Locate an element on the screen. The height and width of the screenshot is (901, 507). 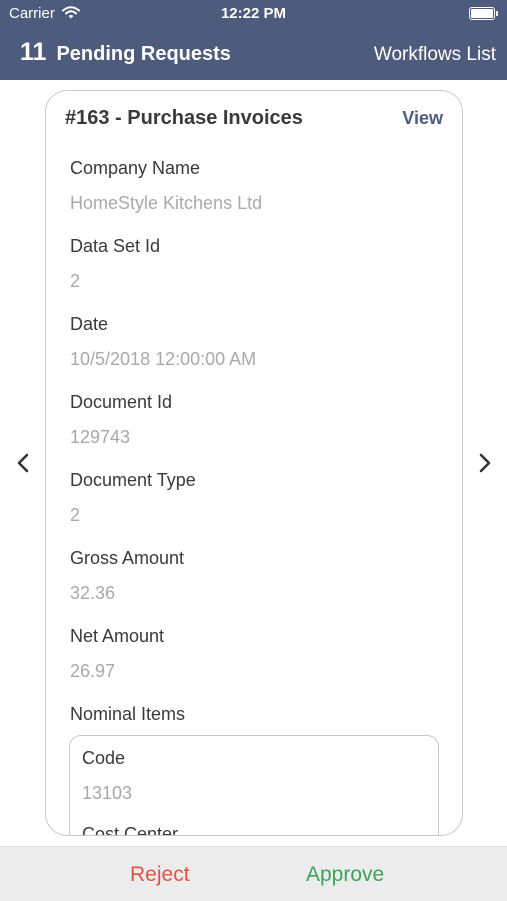
field-data-set-id: Data Set Id 2 is located at coordinates (255, 274).